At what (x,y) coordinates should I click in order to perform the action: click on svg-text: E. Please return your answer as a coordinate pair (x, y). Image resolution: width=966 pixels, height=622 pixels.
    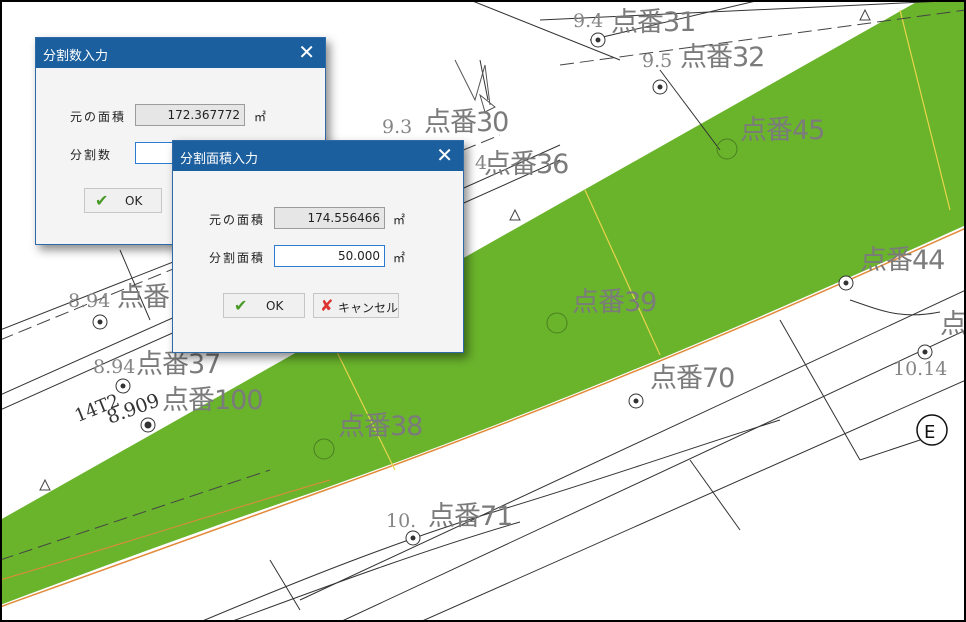
    Looking at the image, I should click on (929, 432).